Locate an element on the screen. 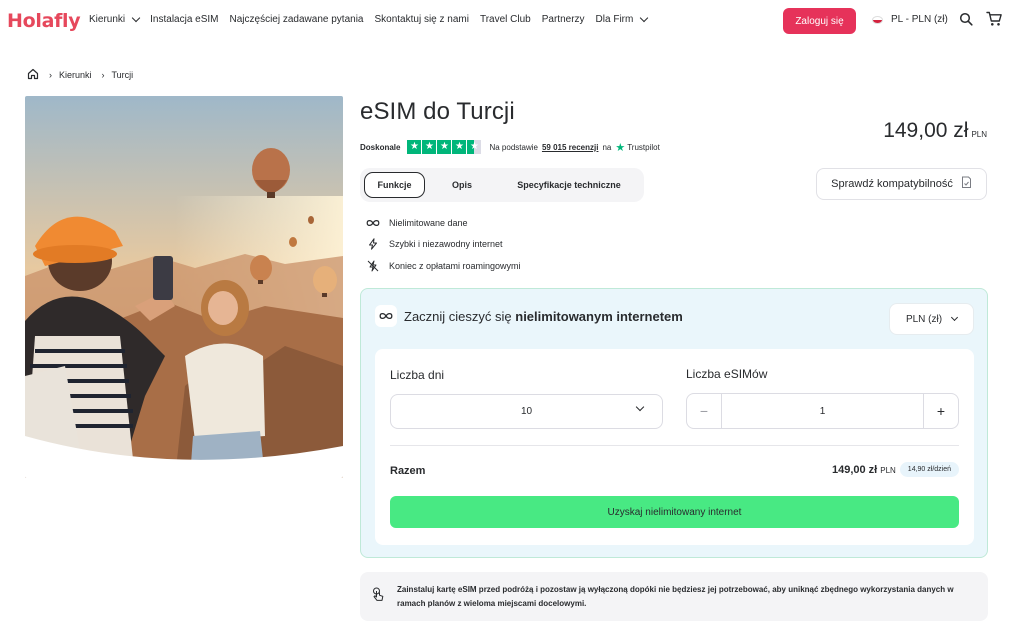 The height and width of the screenshot is (629, 1024). get-unlimited-internet-button: Uzyskaj nielimitowany internet is located at coordinates (674, 512).